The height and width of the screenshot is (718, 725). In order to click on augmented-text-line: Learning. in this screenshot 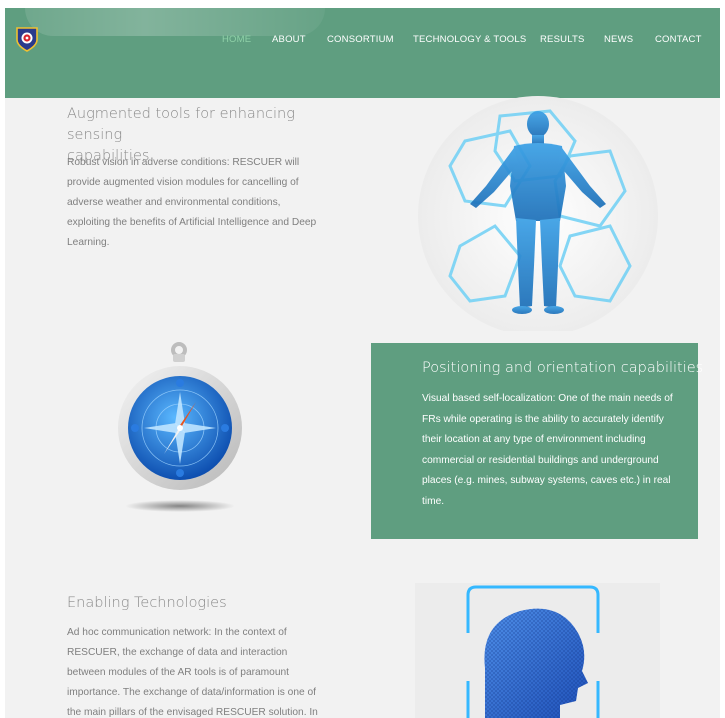, I will do `click(88, 242)`.